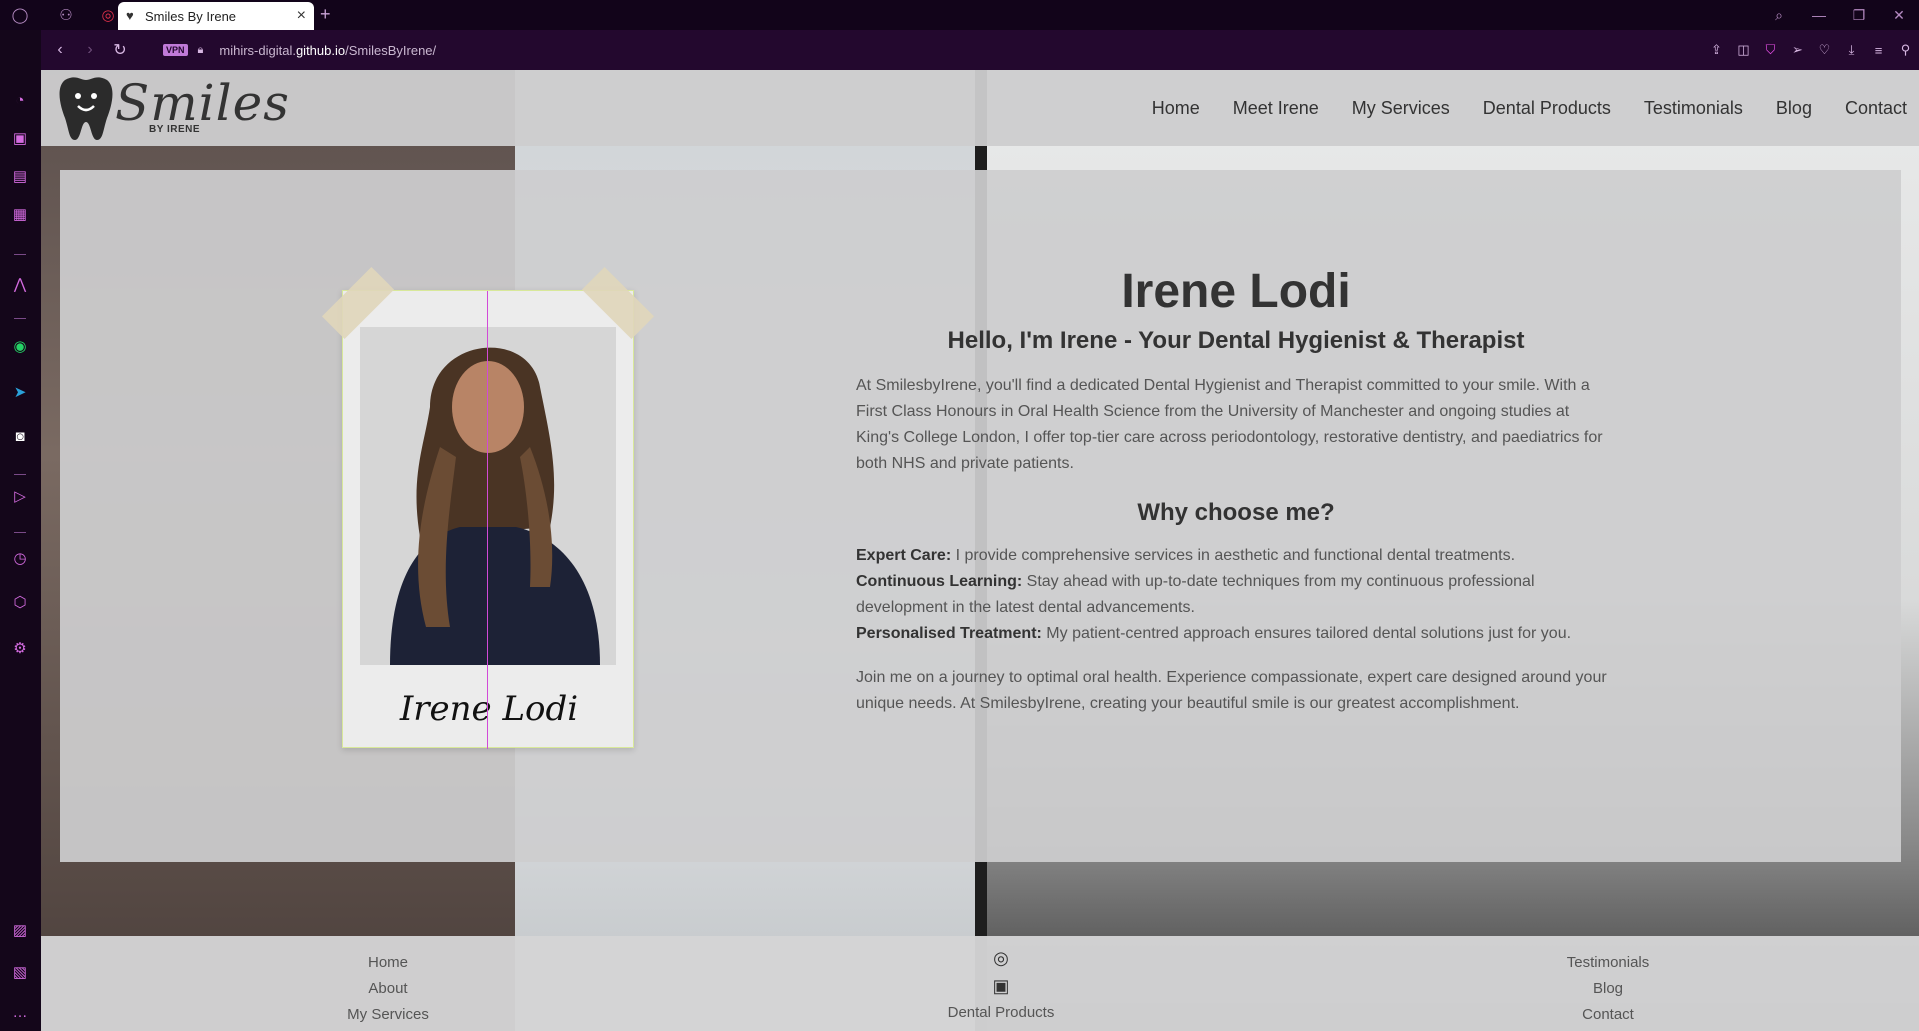 This screenshot has height=1031, width=1919. Describe the element at coordinates (1236, 291) in the screenshot. I see `page-title: Irene Lodi` at that location.